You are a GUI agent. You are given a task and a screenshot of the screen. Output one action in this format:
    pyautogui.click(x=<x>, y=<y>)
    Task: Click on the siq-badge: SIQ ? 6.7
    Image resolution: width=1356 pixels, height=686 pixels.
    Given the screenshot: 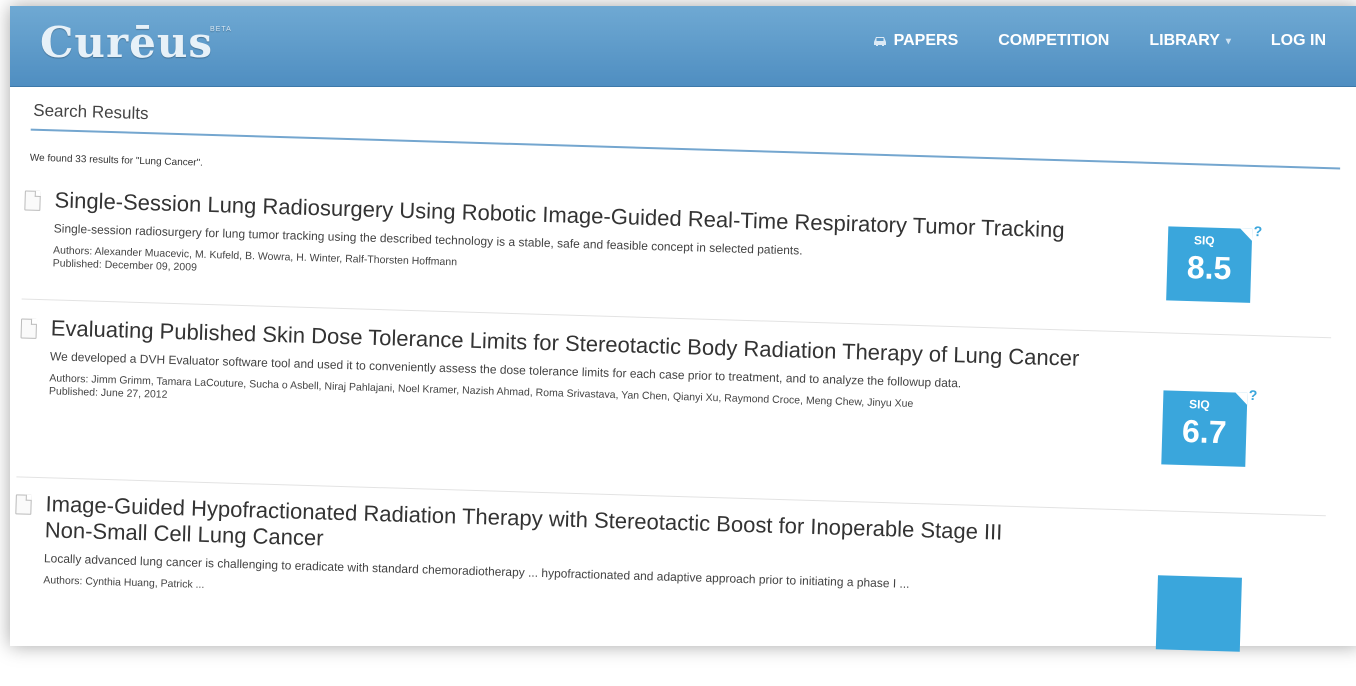 What is the action you would take?
    pyautogui.click(x=1209, y=427)
    